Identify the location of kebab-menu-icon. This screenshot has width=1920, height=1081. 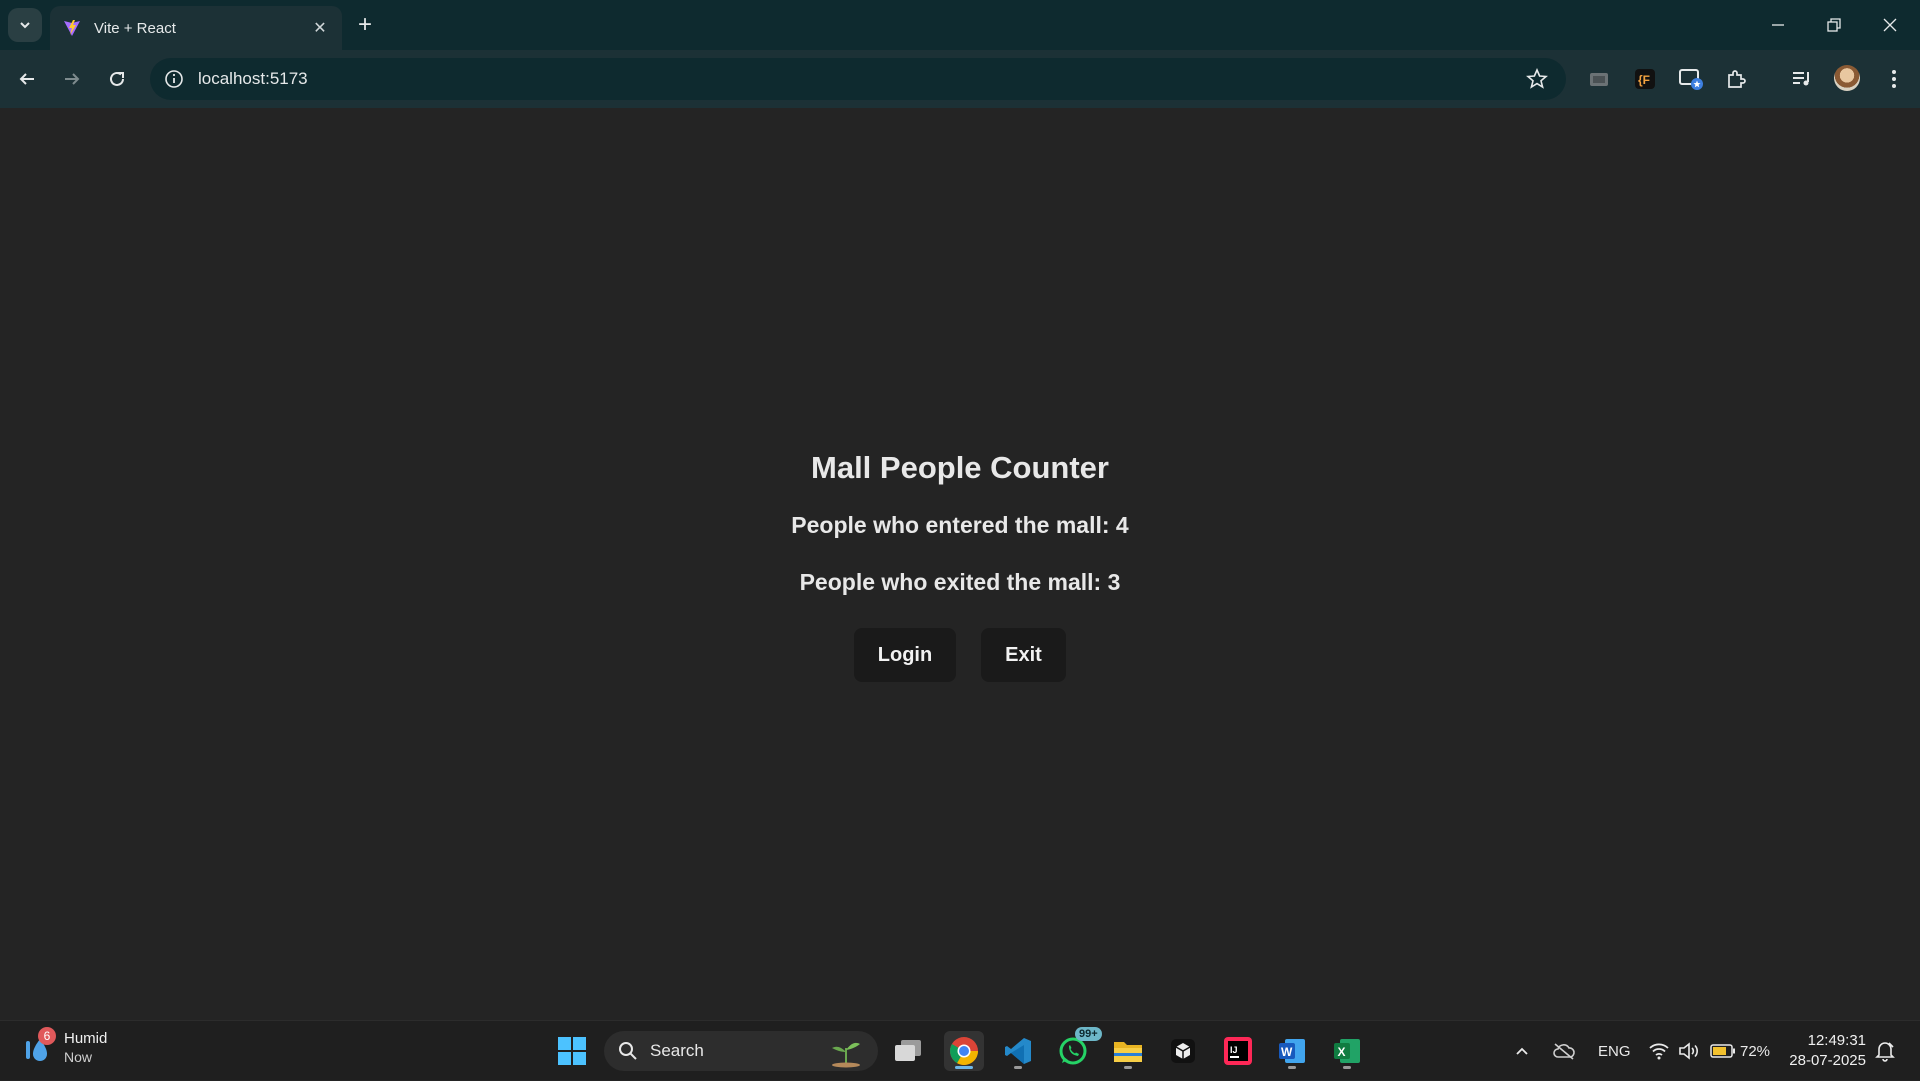
(1894, 79).